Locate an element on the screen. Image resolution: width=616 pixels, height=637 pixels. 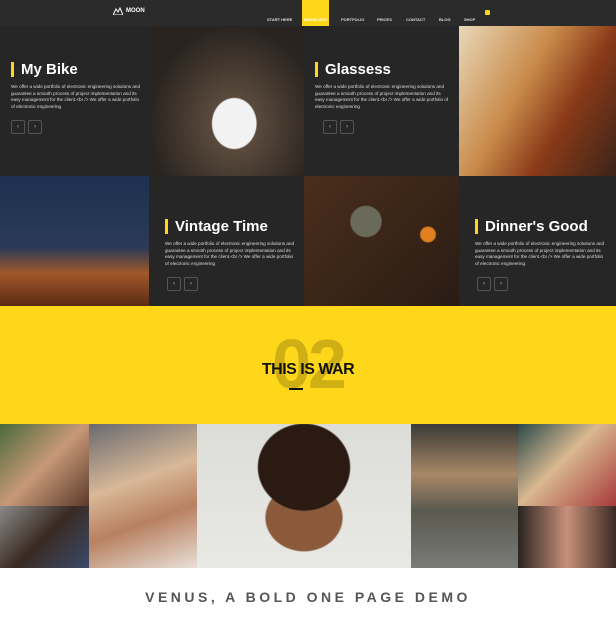
coffee-photo is located at coordinates (226, 101).